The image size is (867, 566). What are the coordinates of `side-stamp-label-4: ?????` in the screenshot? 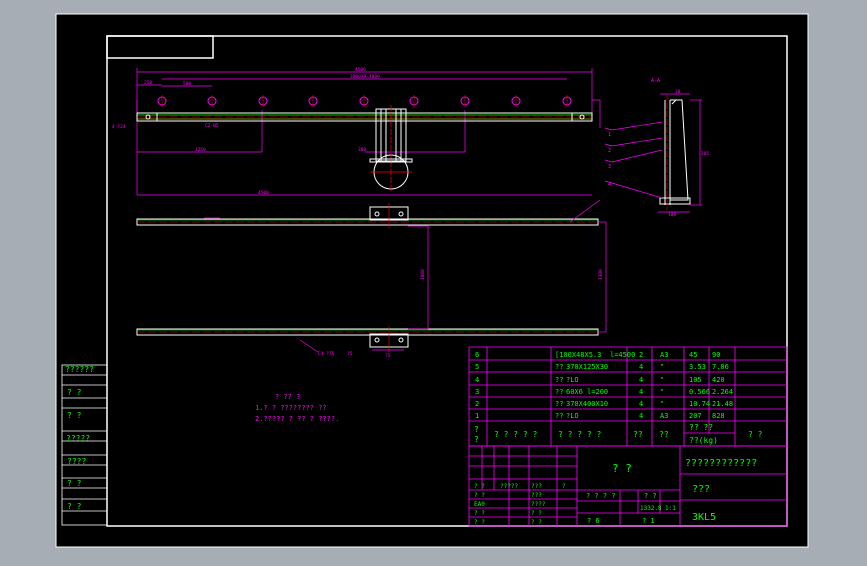 It's located at (78, 438).